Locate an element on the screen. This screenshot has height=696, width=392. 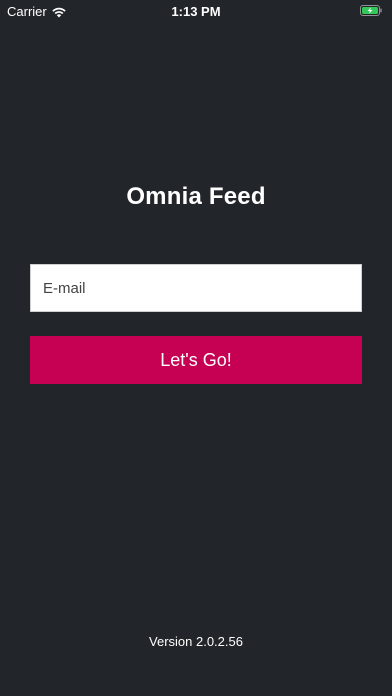
status-bar: Carrier 1:13 PM is located at coordinates (196, 11).